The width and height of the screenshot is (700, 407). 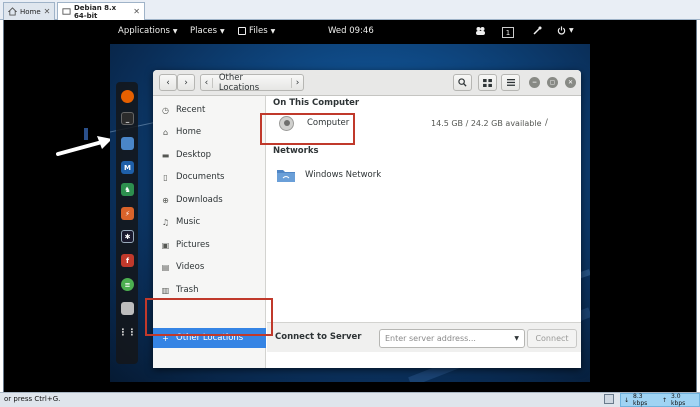 I want to click on workspace-indicator: 1, so click(x=508, y=32).